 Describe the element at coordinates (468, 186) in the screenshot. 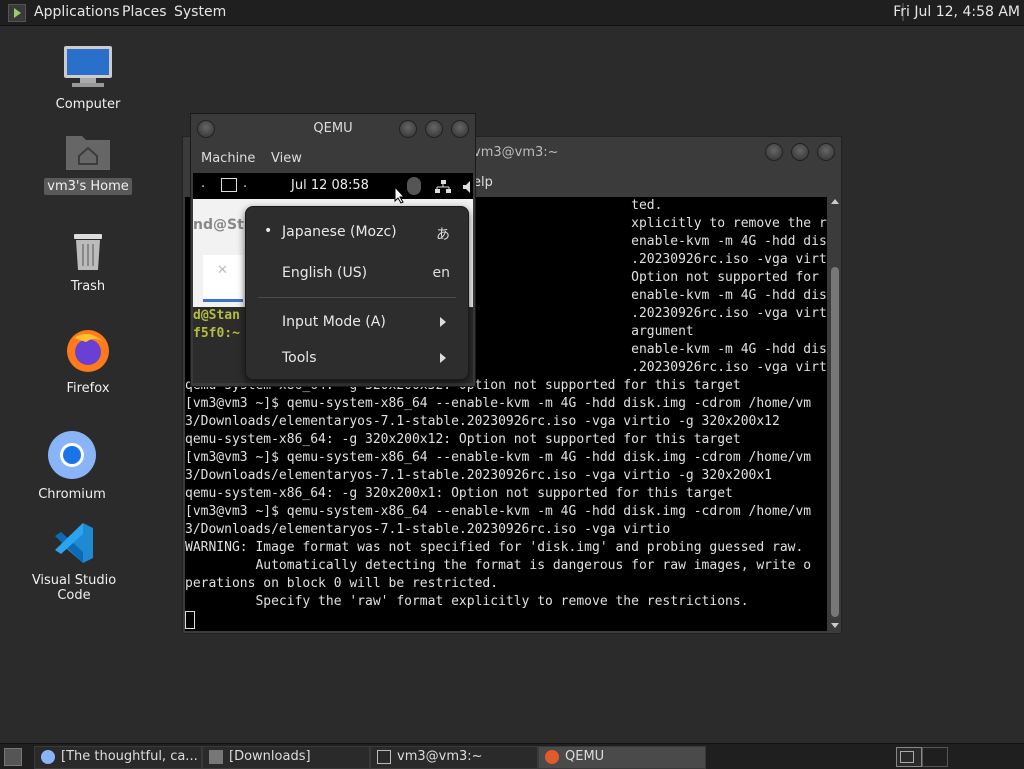

I see `volume-icon` at that location.